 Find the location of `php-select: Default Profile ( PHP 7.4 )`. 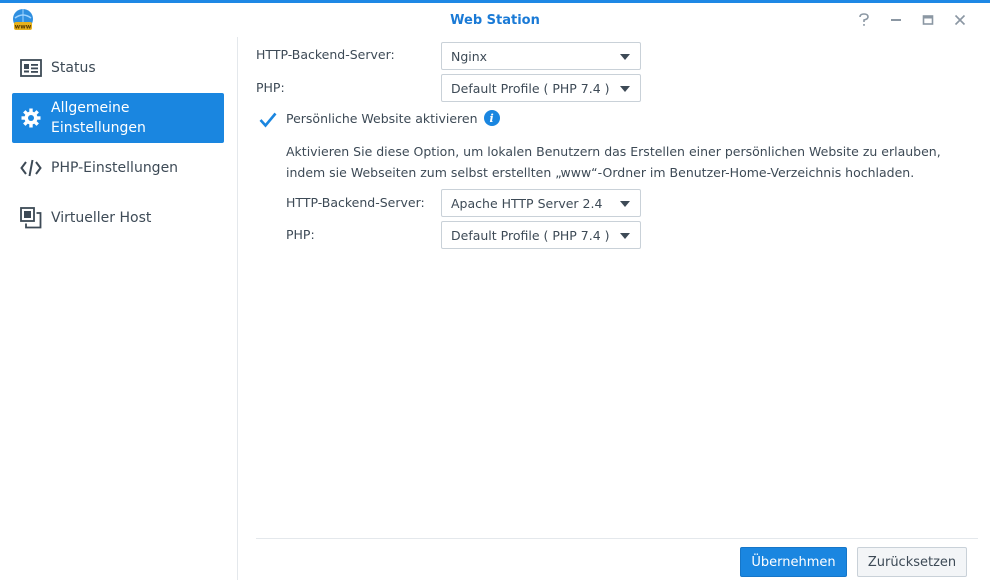

php-select: Default Profile ( PHP 7.4 ) is located at coordinates (541, 88).